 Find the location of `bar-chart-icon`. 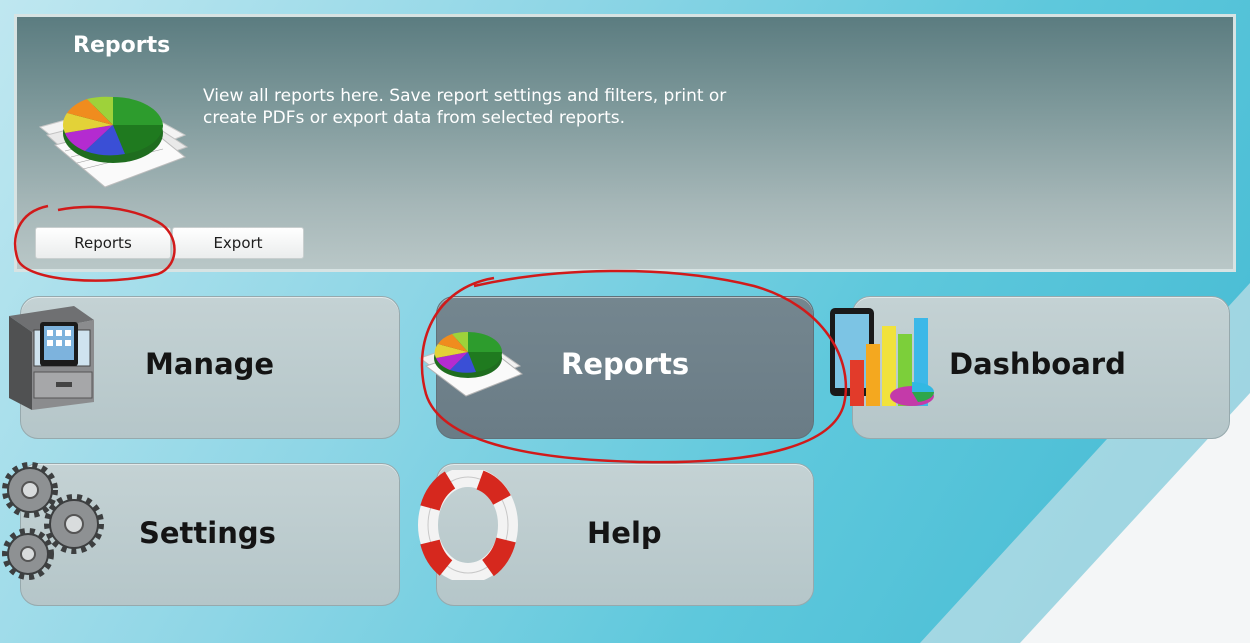

bar-chart-icon is located at coordinates (882, 357).